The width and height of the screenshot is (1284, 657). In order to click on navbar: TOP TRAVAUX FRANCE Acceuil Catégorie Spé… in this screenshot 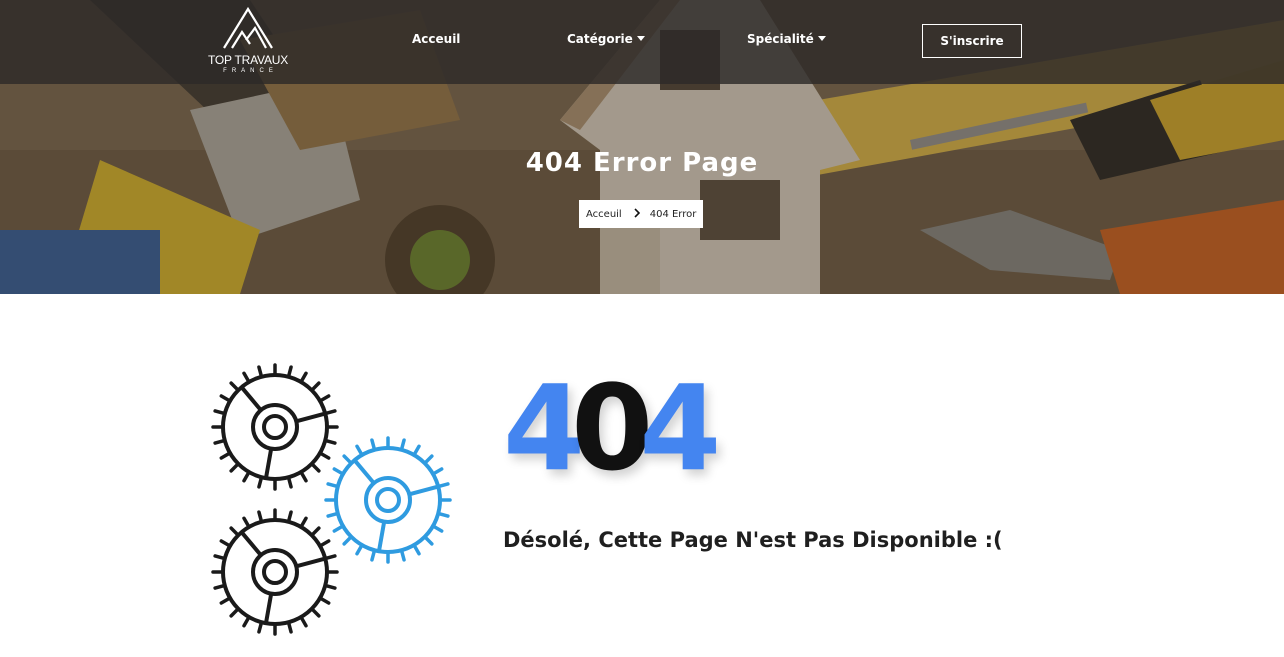, I will do `click(642, 42)`.